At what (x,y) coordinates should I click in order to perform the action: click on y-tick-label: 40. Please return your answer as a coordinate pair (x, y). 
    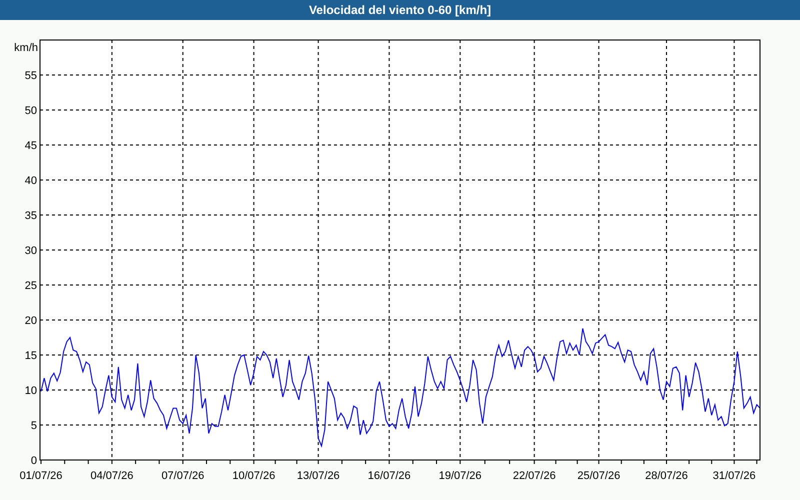
    Looking at the image, I should click on (30, 181).